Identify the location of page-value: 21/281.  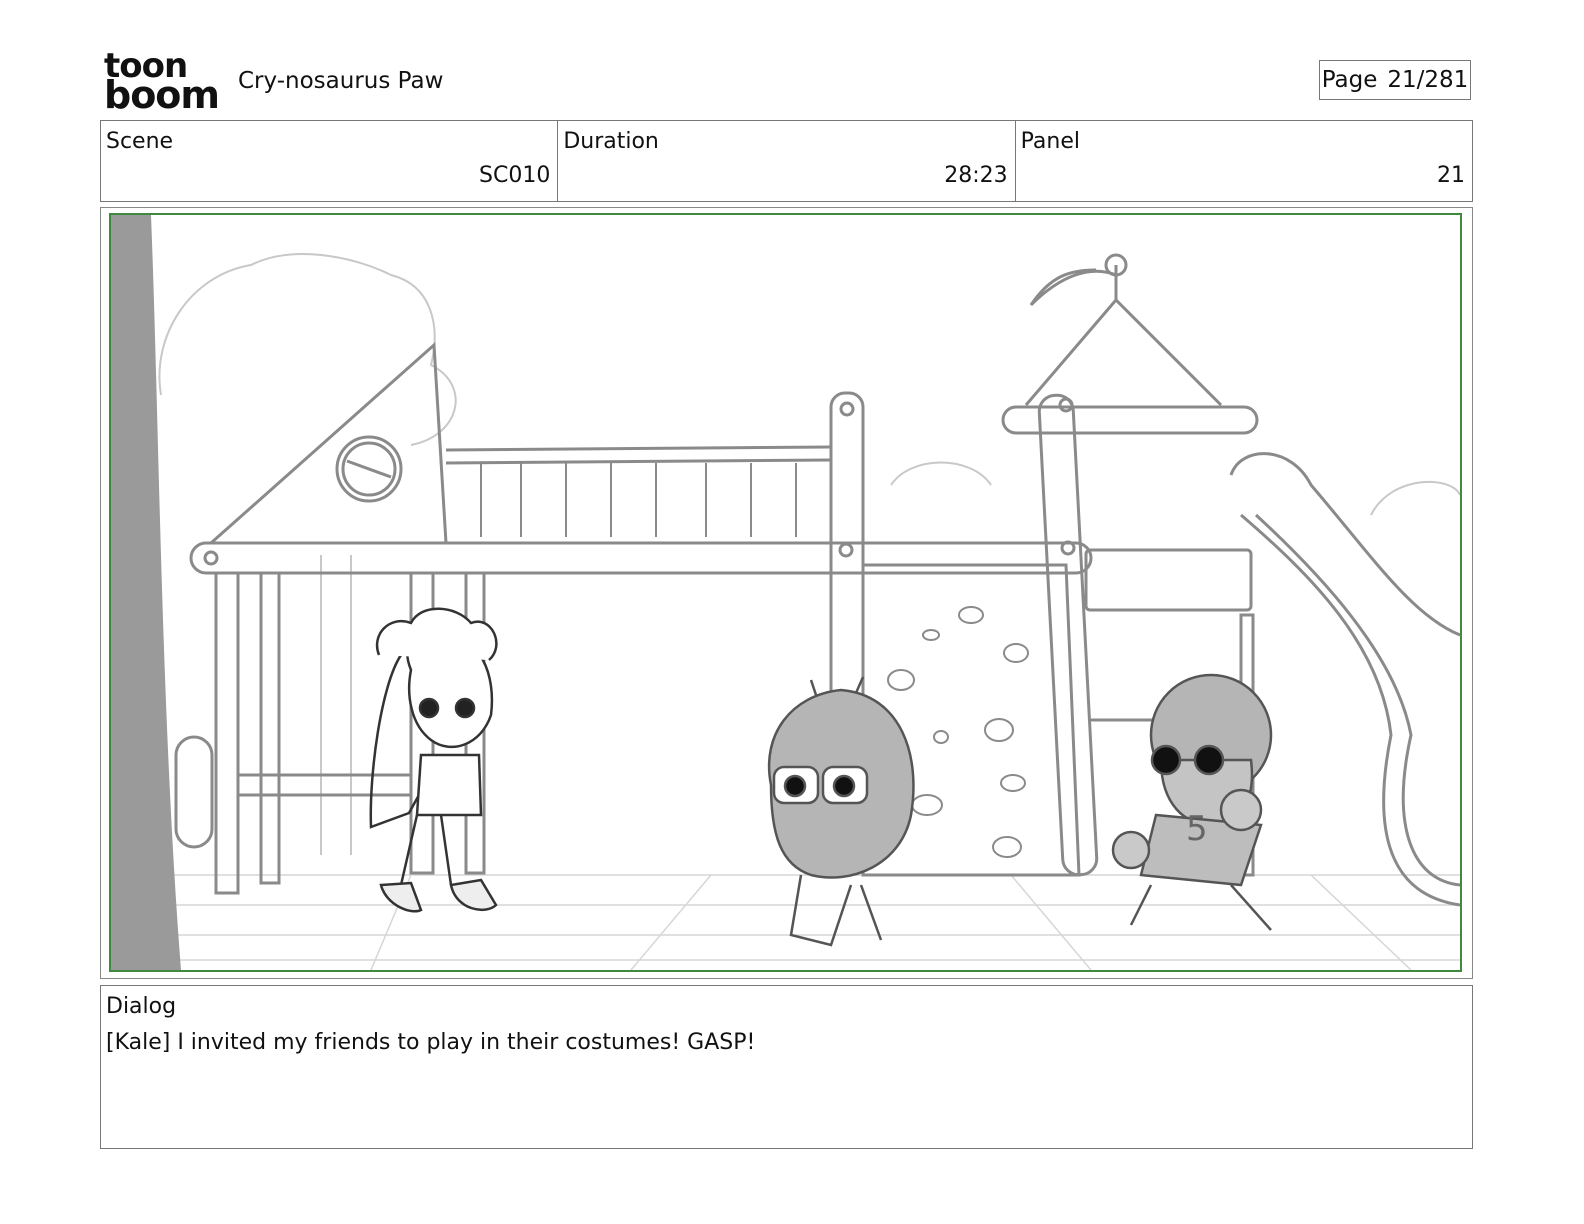
(1428, 80).